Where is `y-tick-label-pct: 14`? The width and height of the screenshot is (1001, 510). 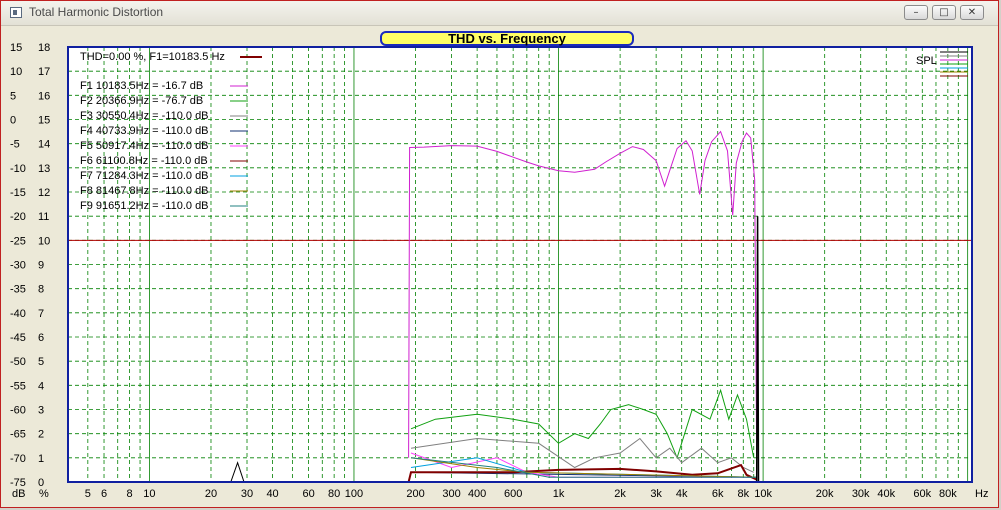 y-tick-label-pct: 14 is located at coordinates (44, 145).